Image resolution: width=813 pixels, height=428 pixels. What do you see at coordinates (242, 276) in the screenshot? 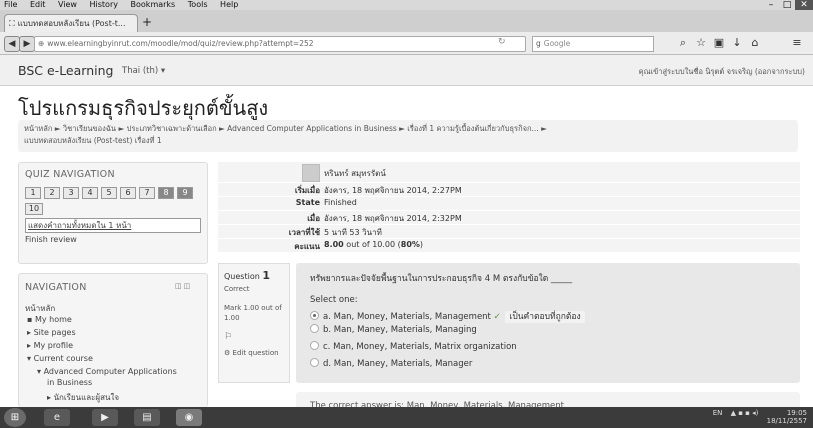
I see `question-label-text: Question` at bounding box center [242, 276].